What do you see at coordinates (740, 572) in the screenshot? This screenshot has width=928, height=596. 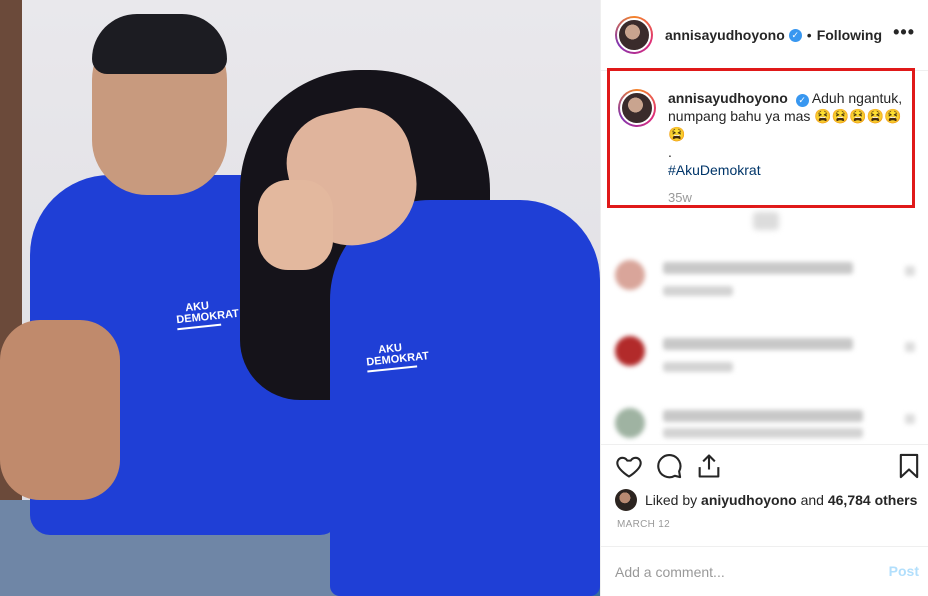 I see `comment-input` at bounding box center [740, 572].